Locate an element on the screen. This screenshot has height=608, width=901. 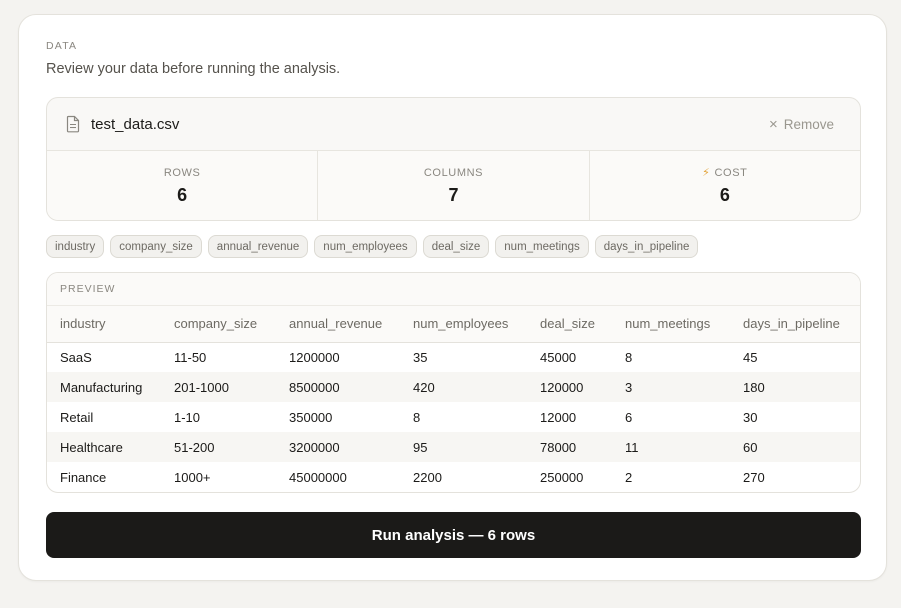
table-cell: 1-10 is located at coordinates (187, 417).